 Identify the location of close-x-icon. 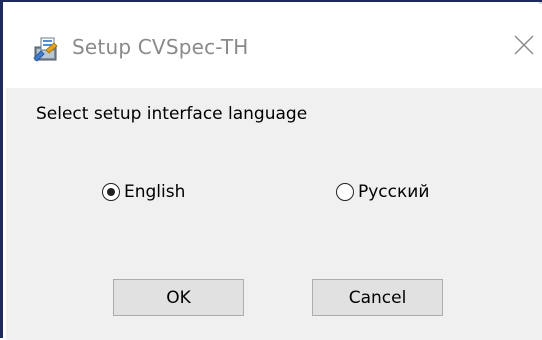
(524, 45).